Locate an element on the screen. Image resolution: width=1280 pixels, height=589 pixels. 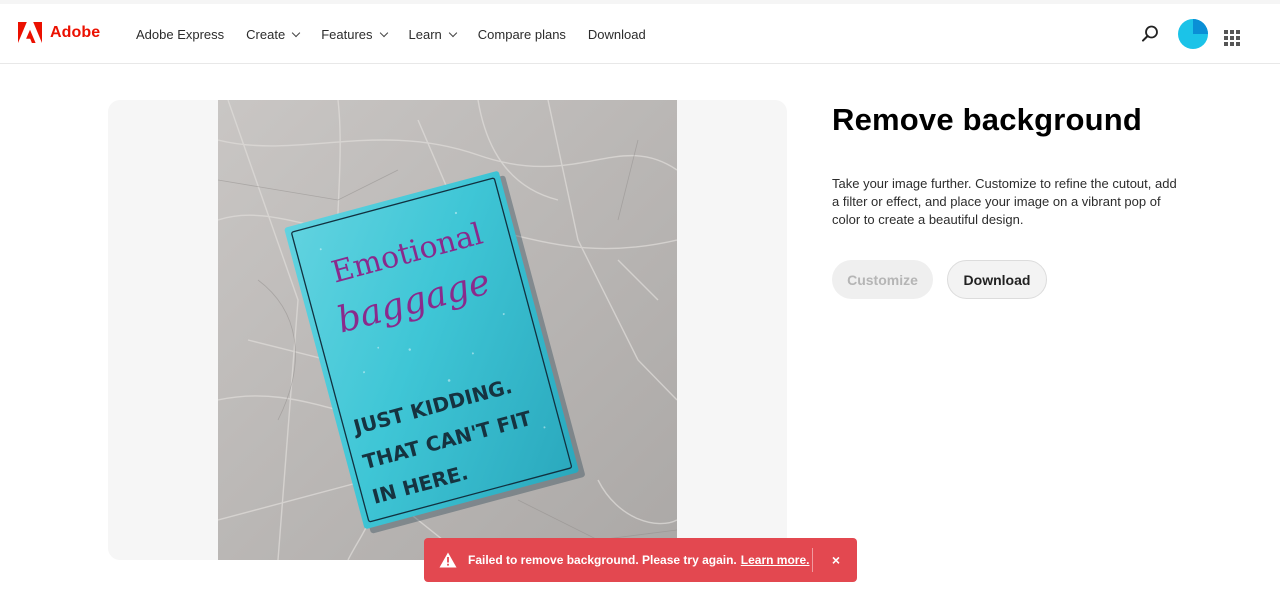
warning-icon is located at coordinates (448, 560).